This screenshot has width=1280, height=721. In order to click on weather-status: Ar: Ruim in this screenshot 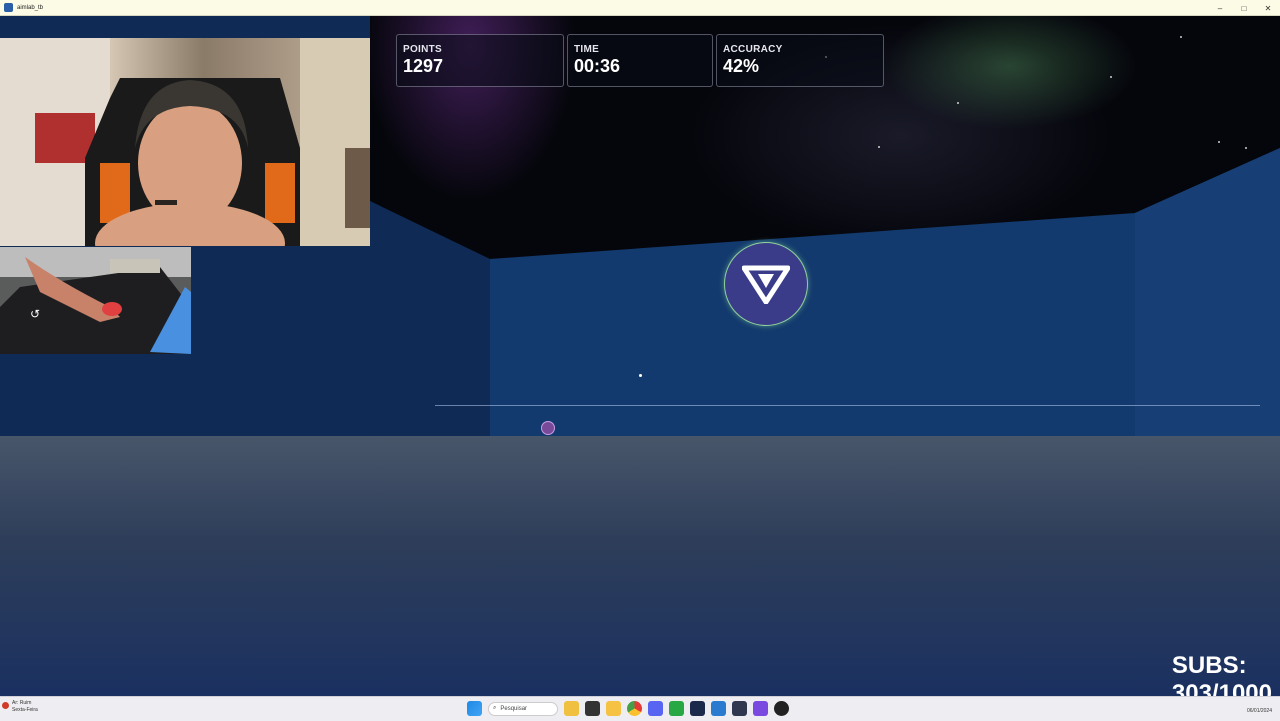, I will do `click(22, 703)`.